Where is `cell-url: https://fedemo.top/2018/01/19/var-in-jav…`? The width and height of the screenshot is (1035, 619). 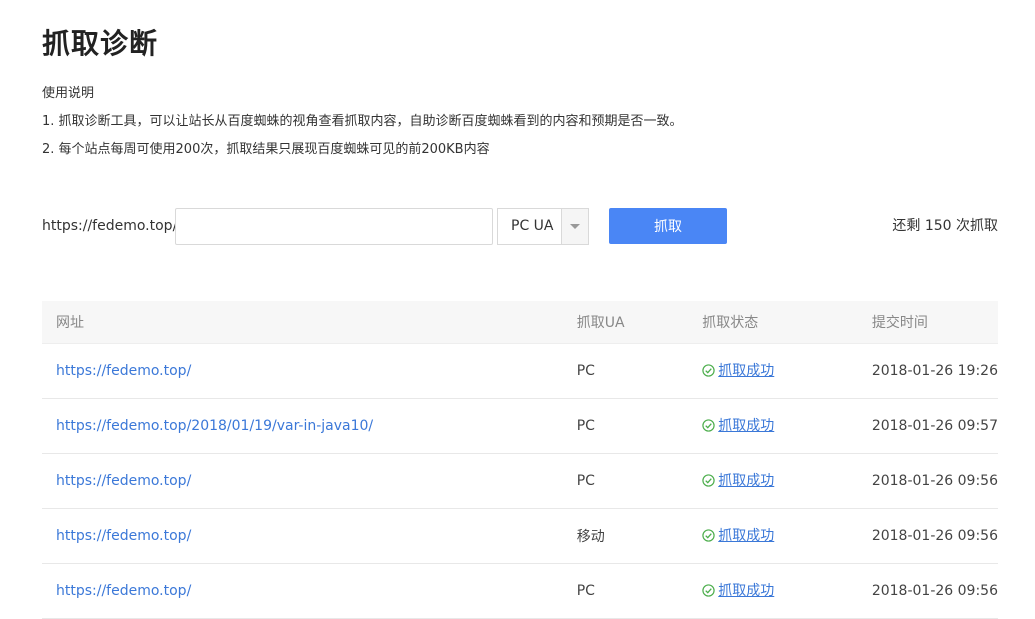 cell-url: https://fedemo.top/2018/01/19/var-in-jav… is located at coordinates (302, 426).